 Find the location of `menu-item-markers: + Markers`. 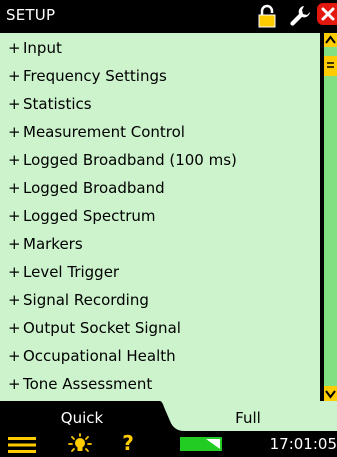

menu-item-markers: + Markers is located at coordinates (45, 244).